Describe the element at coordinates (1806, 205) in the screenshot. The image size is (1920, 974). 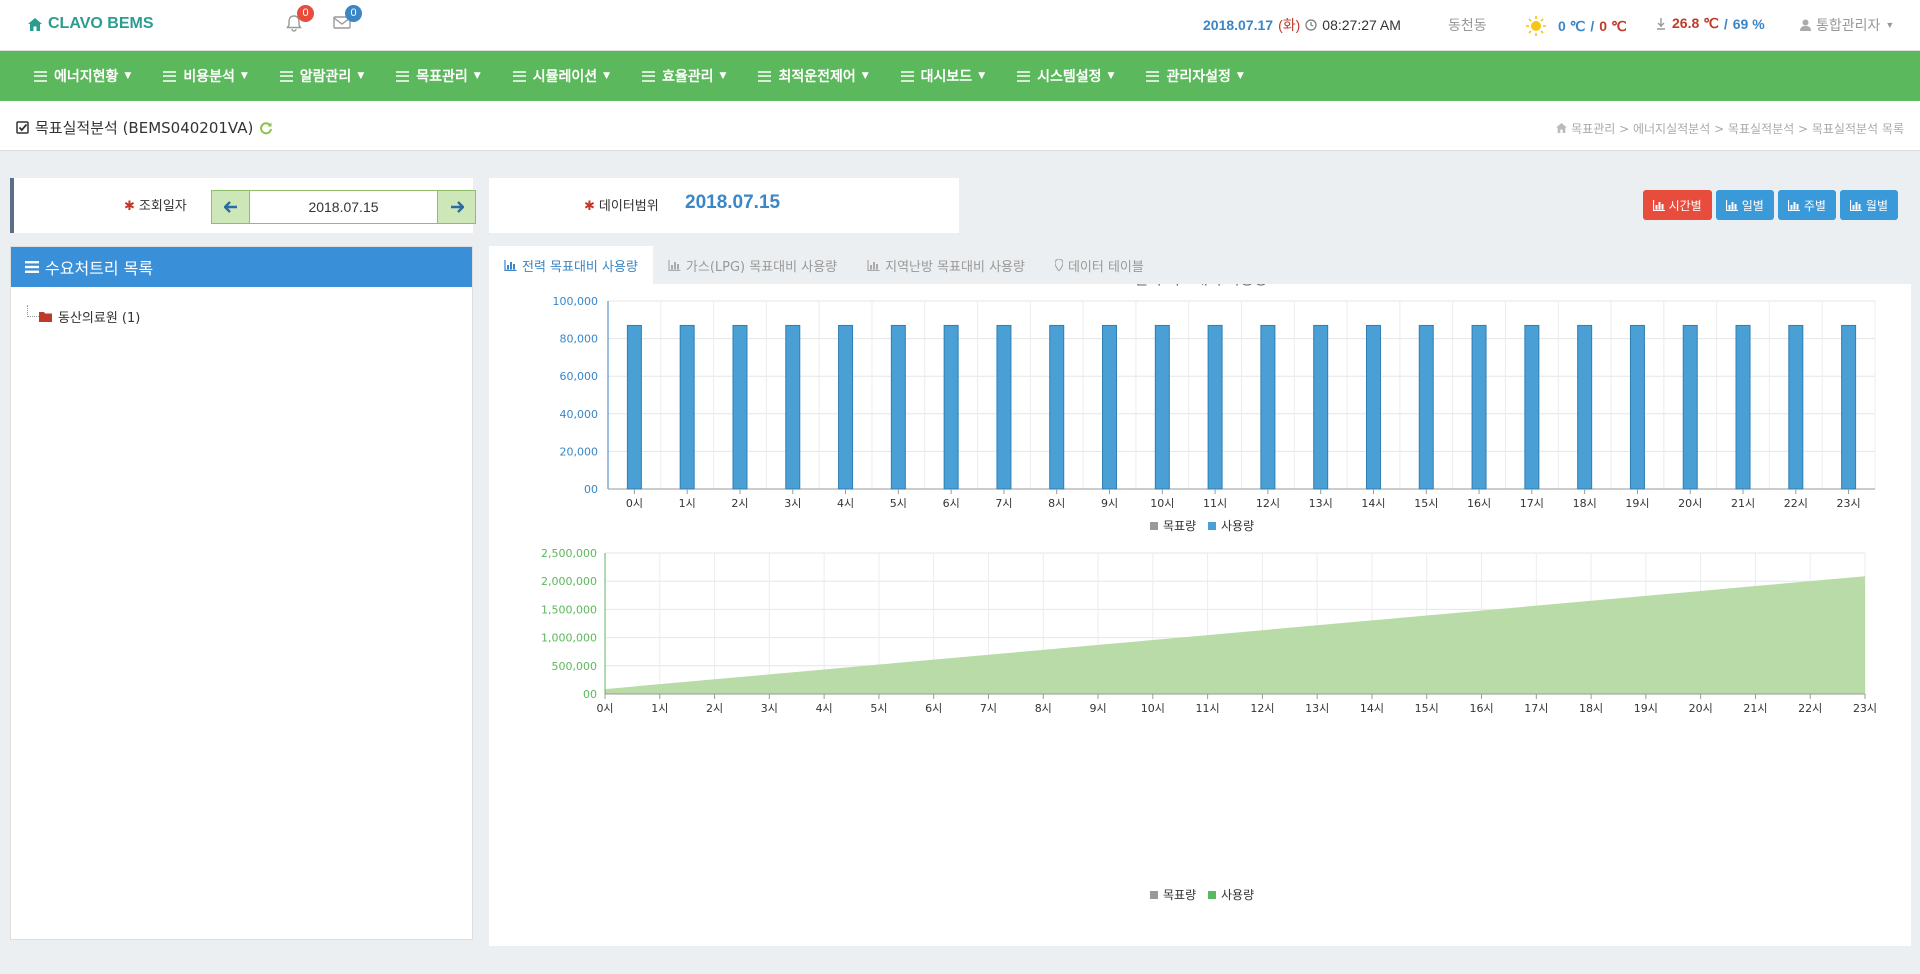
I see `period-button-2: 주별` at that location.